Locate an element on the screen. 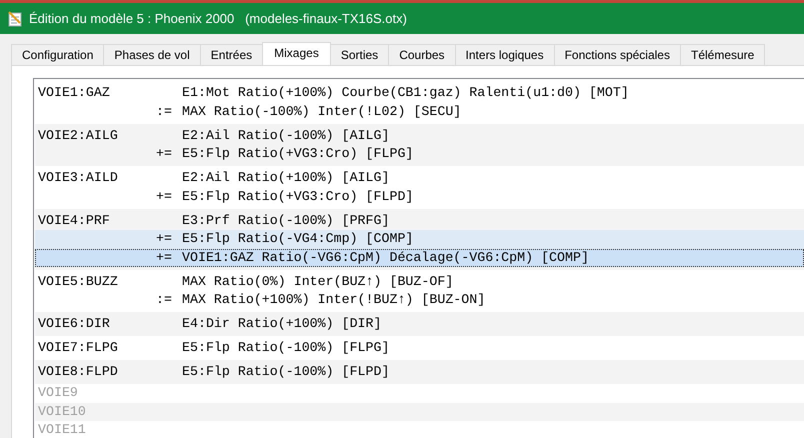 This screenshot has width=804, height=438. mix-line: E1:Mot Ratio(+100%) Courbe(CB1:gaz) Ralenti(u1:d0) [MOT] is located at coordinates (480, 93).